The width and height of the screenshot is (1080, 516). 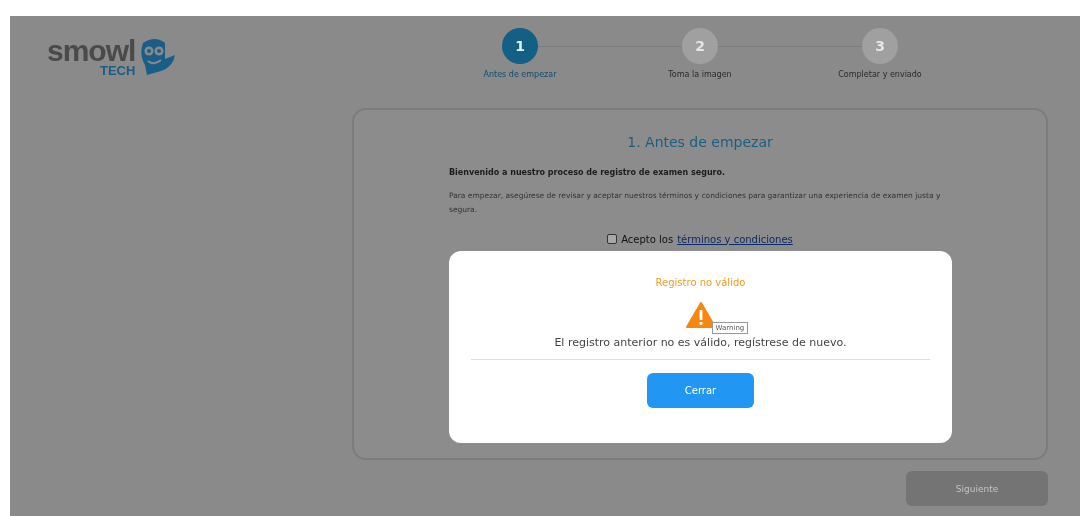 What do you see at coordinates (117, 70) in the screenshot?
I see `logo-subtitle: TECH` at bounding box center [117, 70].